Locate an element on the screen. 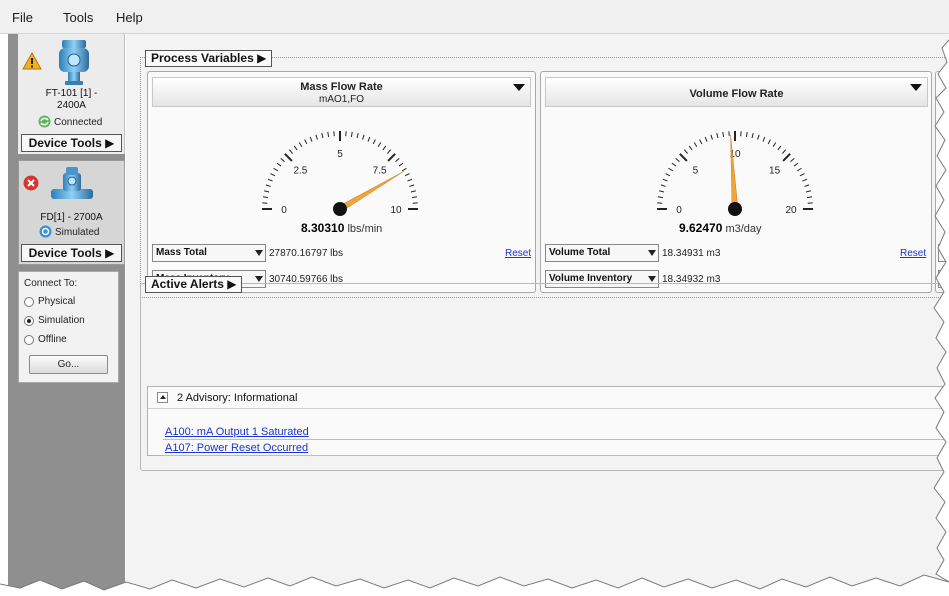 This screenshot has height=596, width=949. transmitter-icon is located at coordinates (74, 62).